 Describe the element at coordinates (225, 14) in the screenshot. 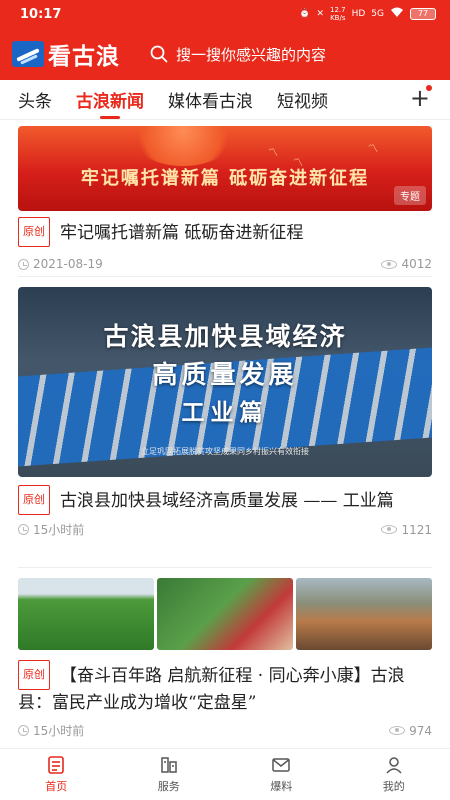

I see `status-bar: 10:17 ⏰ ✕ 12.7 KB/s HD 5G 77` at that location.